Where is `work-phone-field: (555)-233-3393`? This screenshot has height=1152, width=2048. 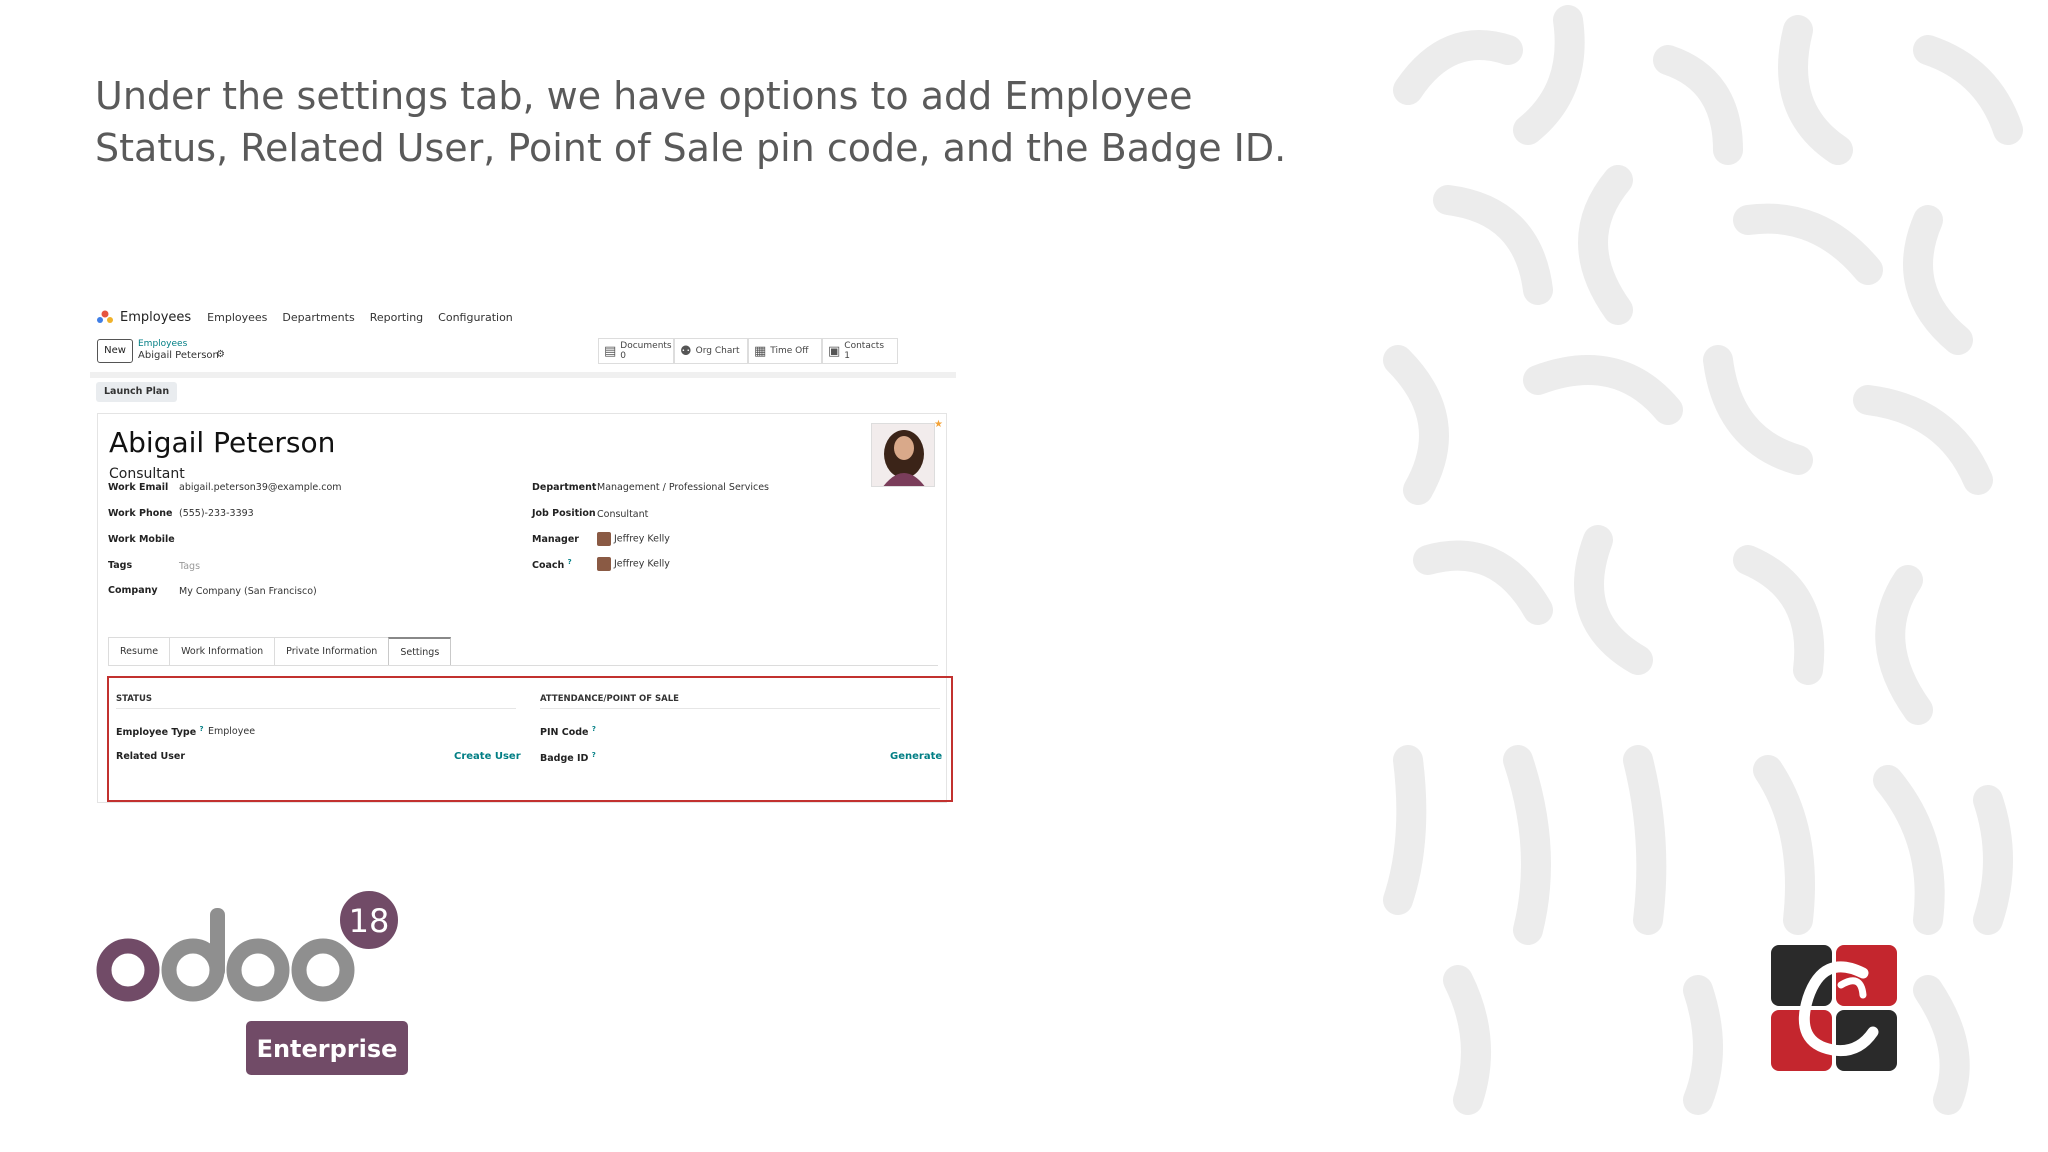 work-phone-field: (555)-233-3393 is located at coordinates (216, 513).